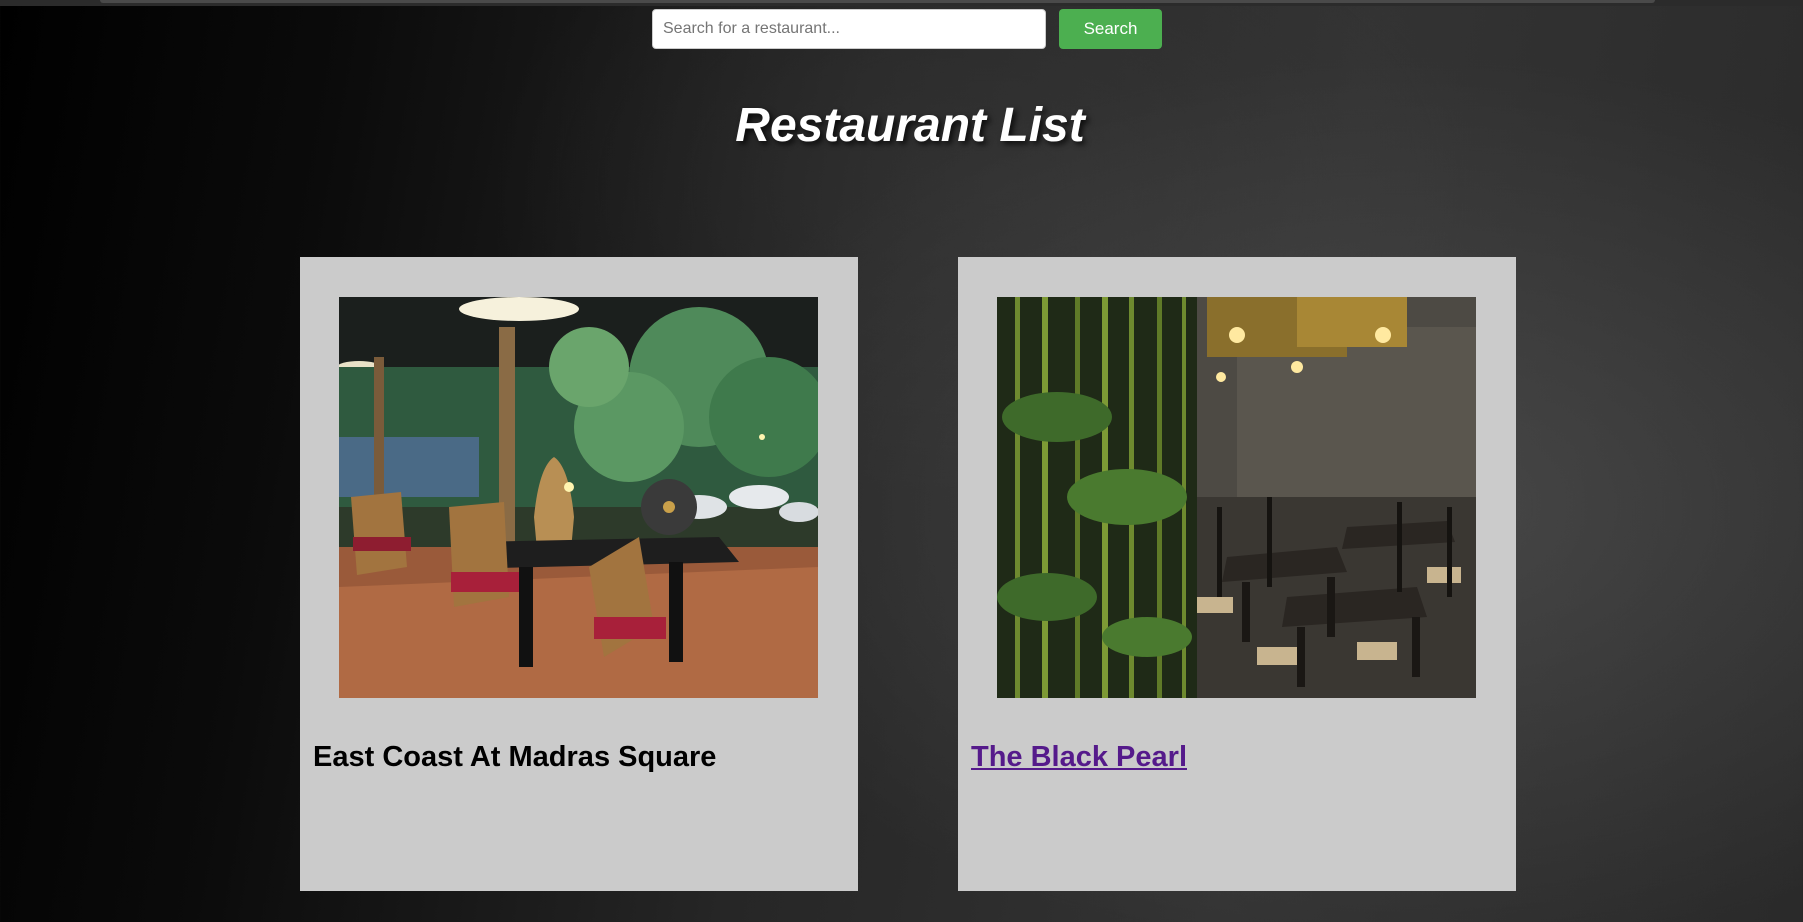 This screenshot has height=922, width=1803. What do you see at coordinates (849, 29) in the screenshot?
I see `search-input` at bounding box center [849, 29].